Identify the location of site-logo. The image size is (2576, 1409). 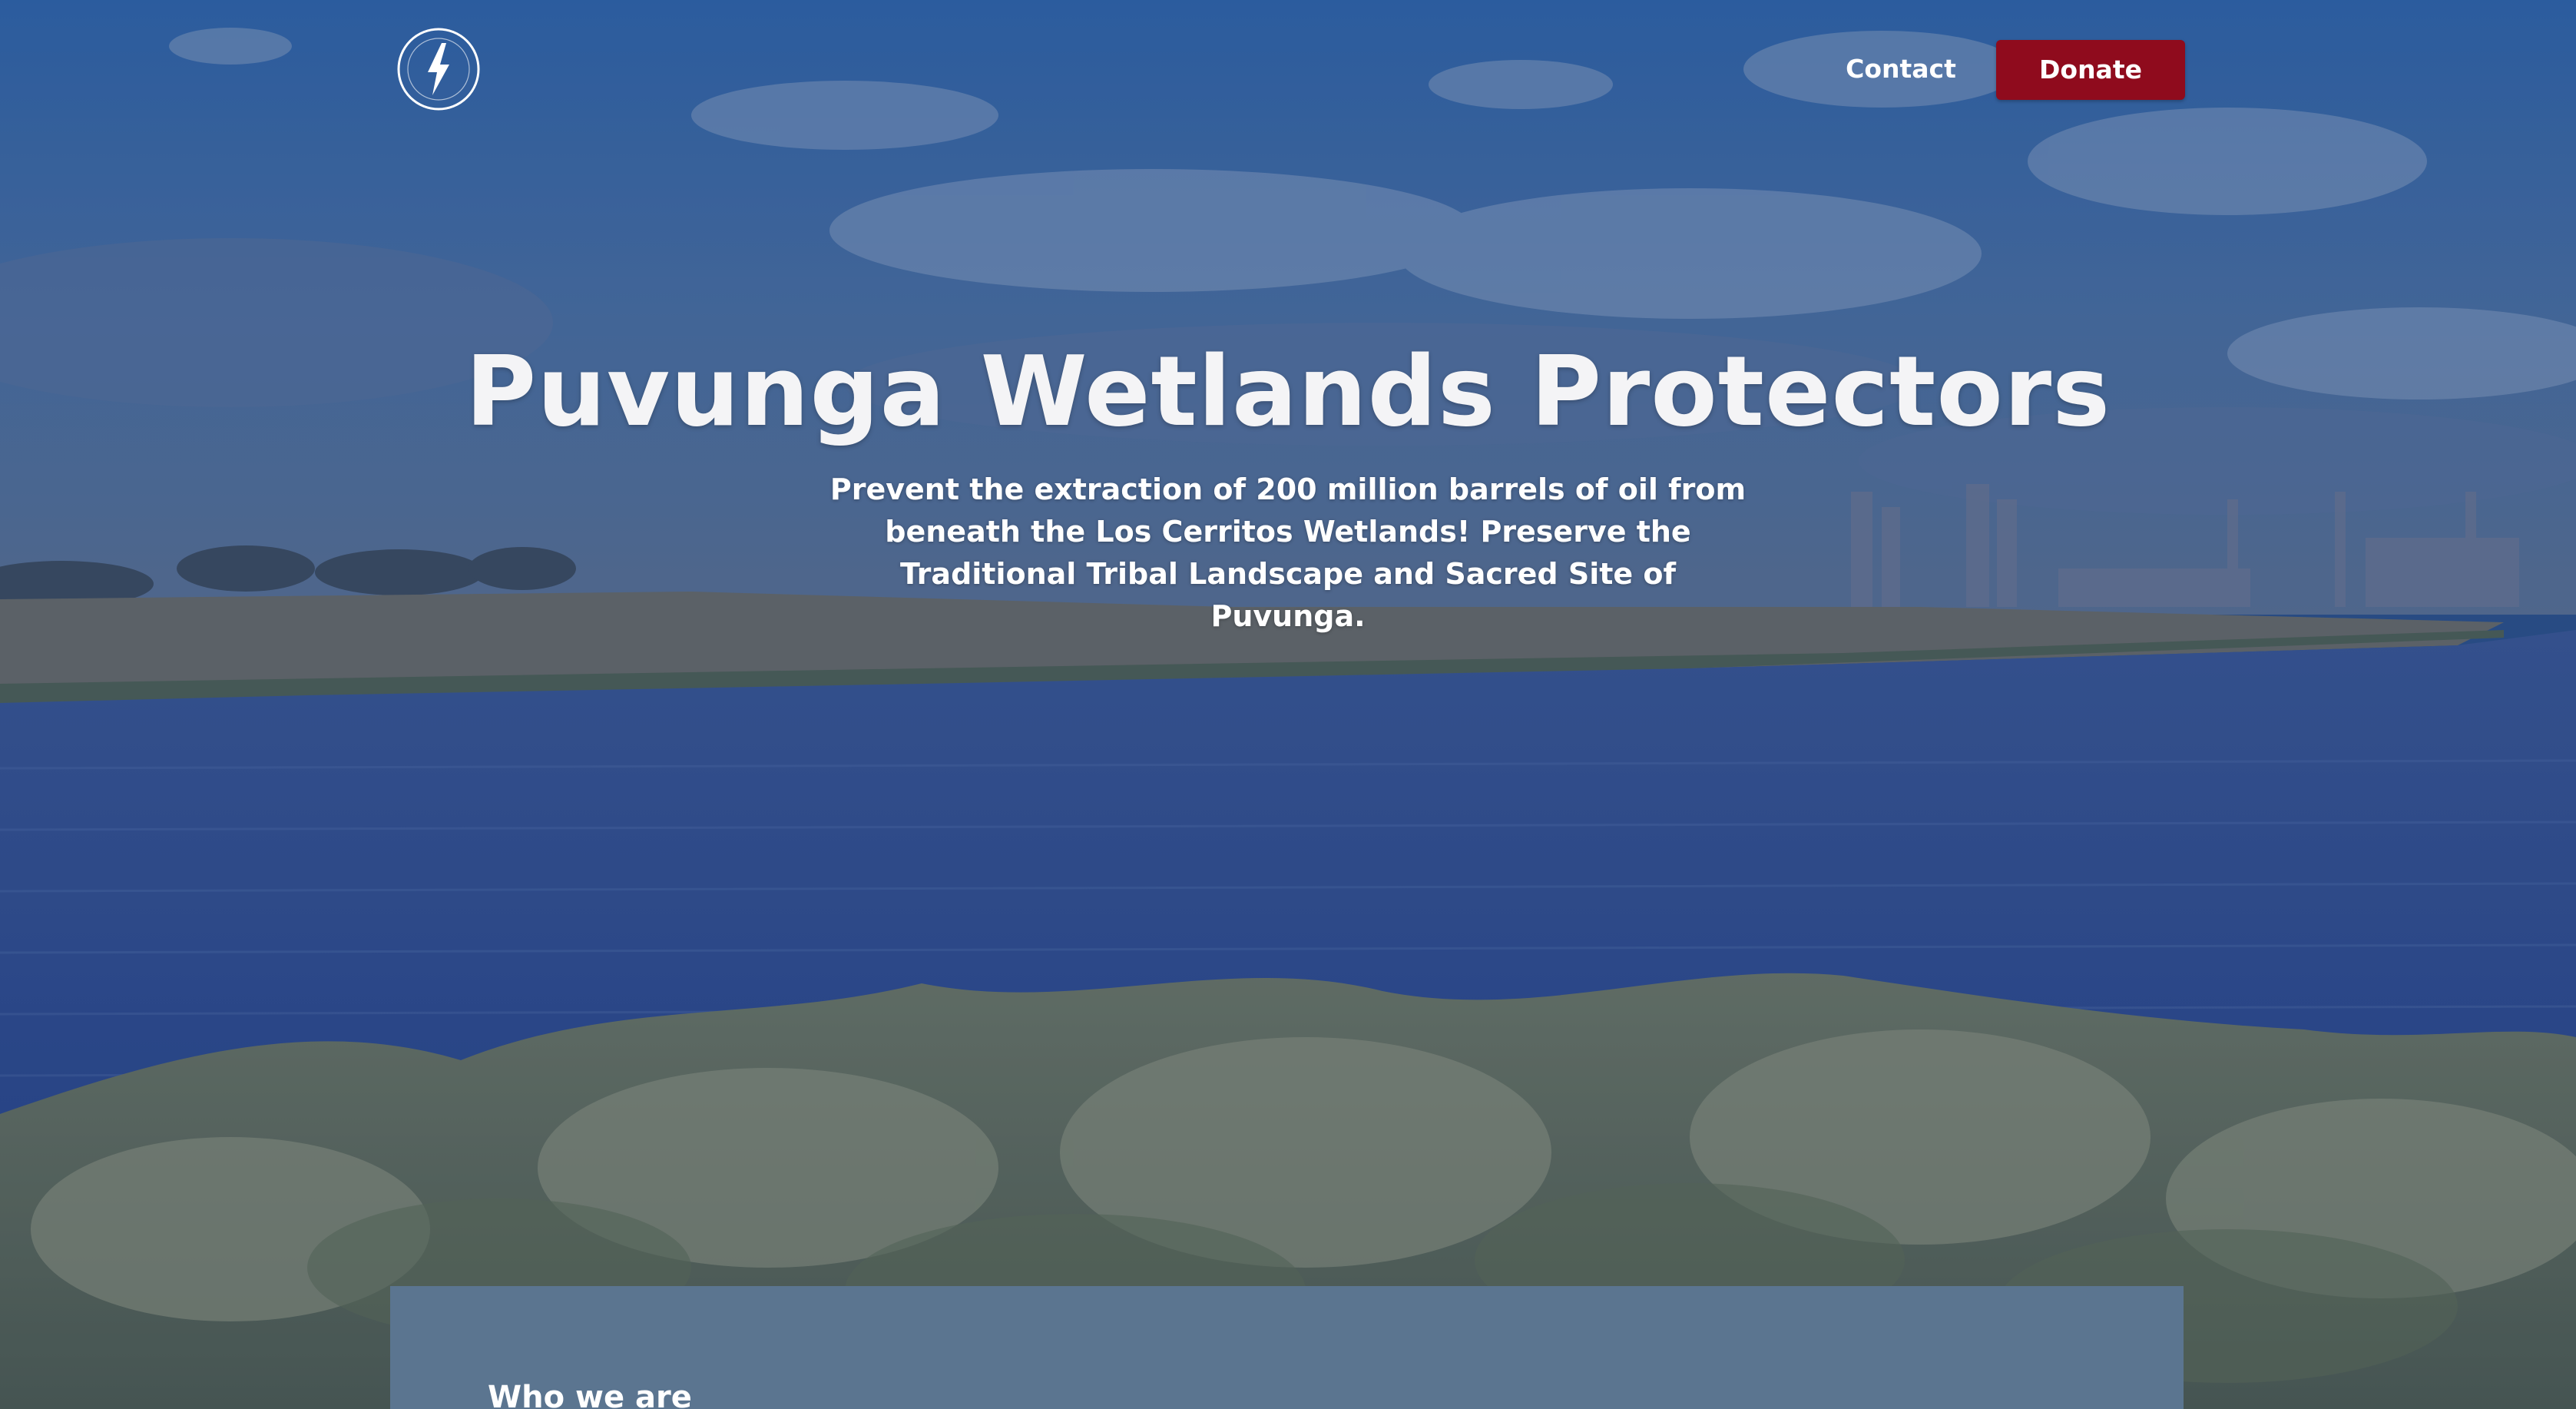
(439, 69).